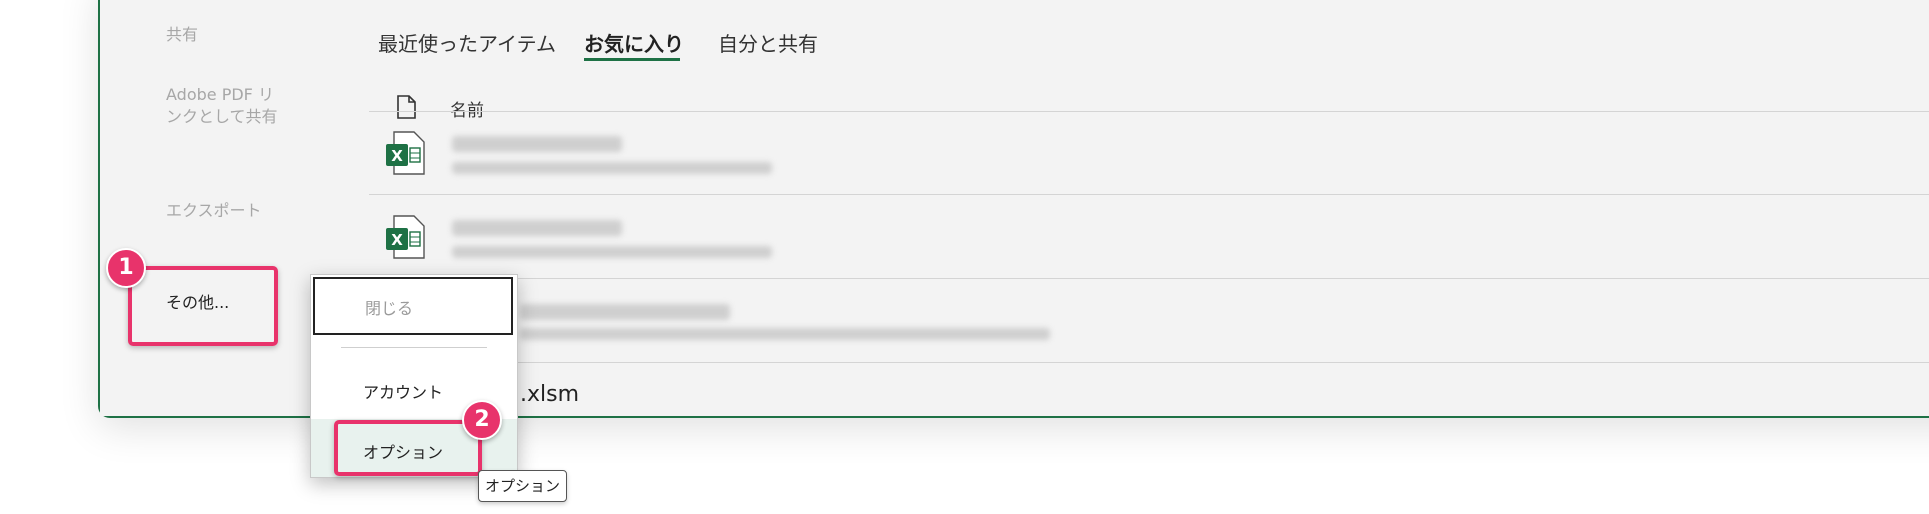  I want to click on file-name-xlsm: .xlsm, so click(549, 394).